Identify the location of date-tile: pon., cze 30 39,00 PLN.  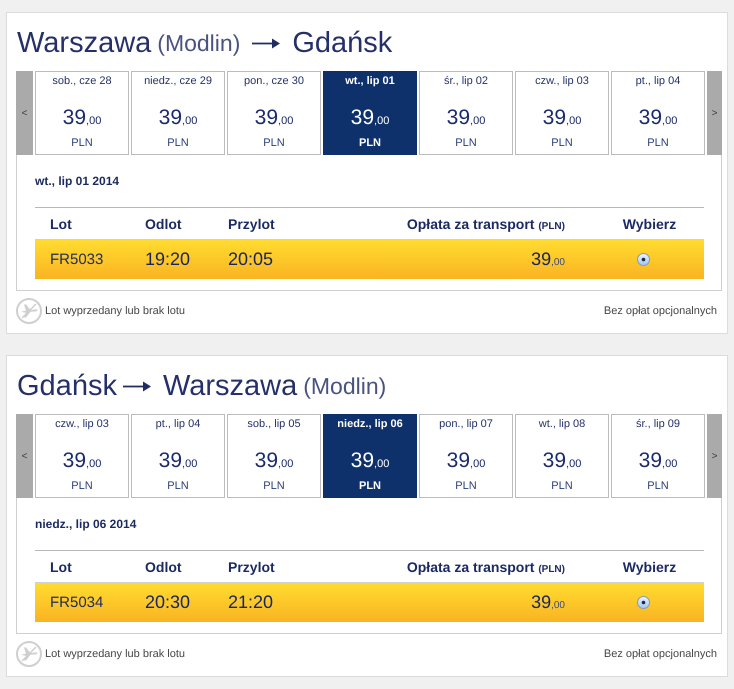
(274, 113).